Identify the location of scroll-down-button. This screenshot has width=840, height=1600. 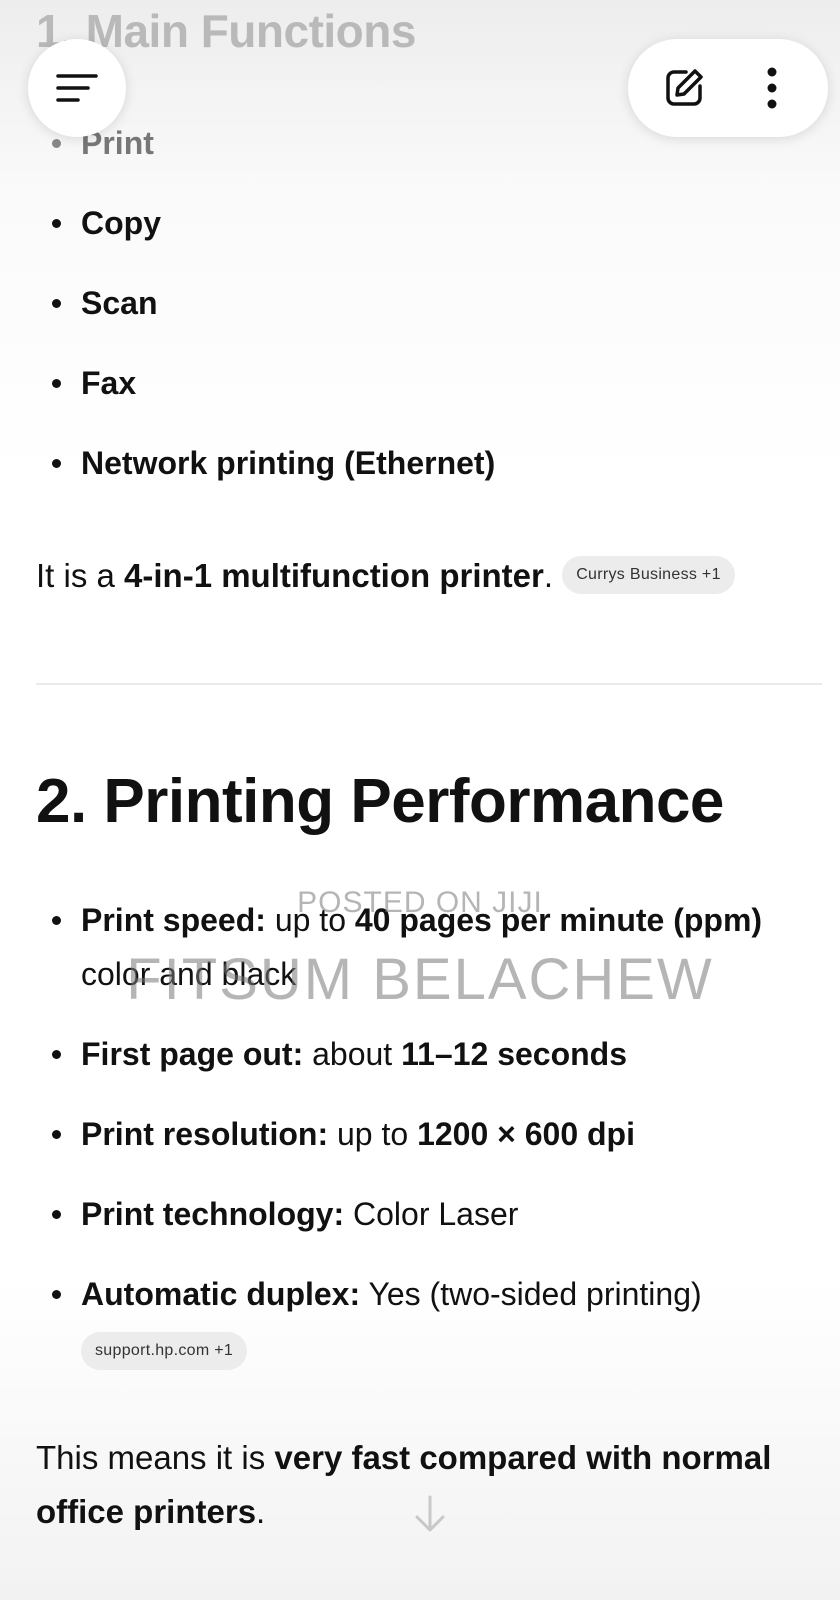
(430, 1514).